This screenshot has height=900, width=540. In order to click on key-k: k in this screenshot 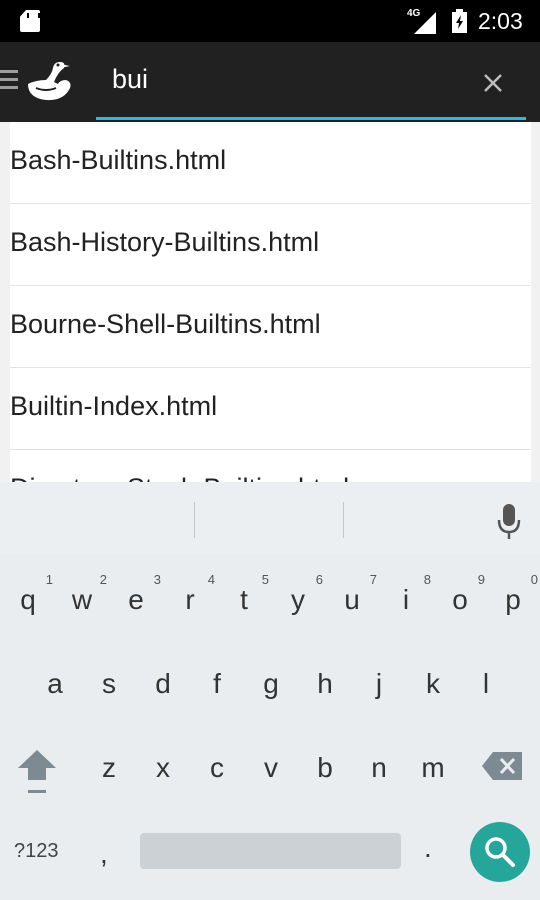, I will do `click(433, 682)`.